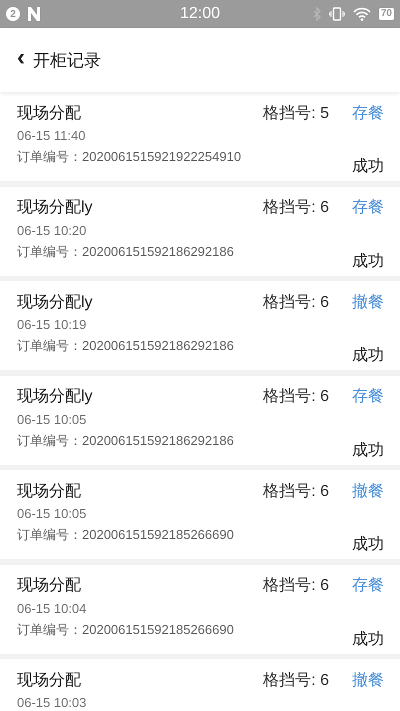 Image resolution: width=400 pixels, height=711 pixels. Describe the element at coordinates (52, 702) in the screenshot. I see `record-time: 06-15 10:03` at that location.